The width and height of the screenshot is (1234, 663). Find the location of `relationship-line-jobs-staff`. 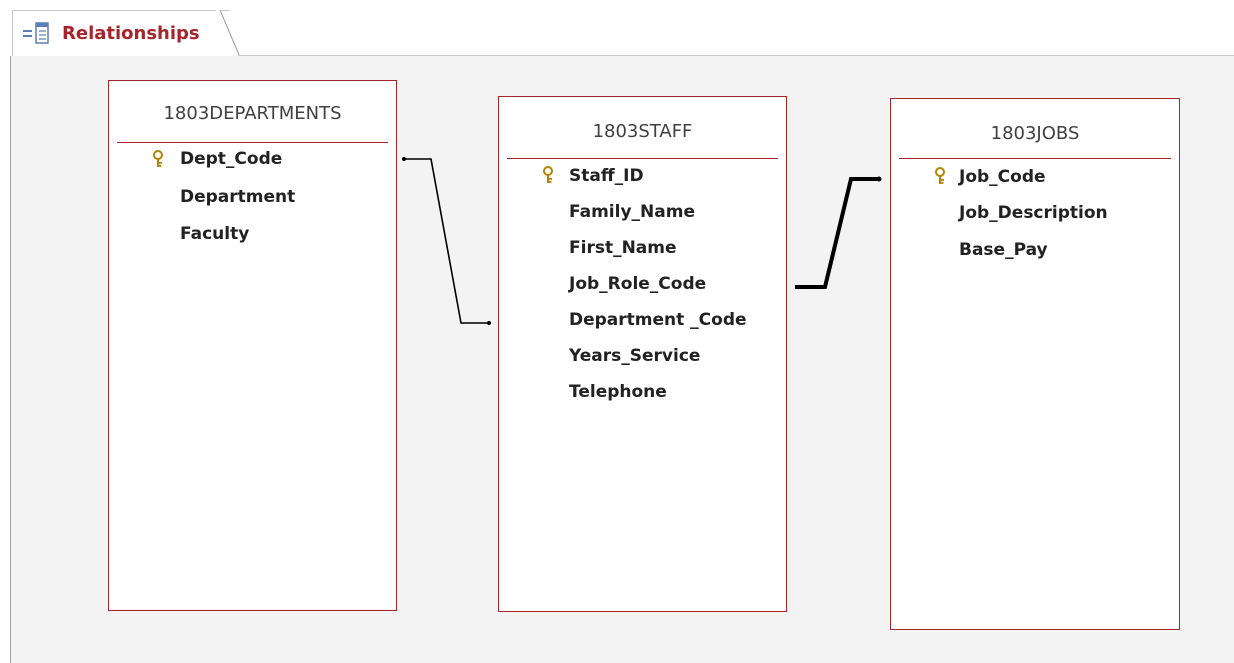

relationship-line-jobs-staff is located at coordinates (838, 232).